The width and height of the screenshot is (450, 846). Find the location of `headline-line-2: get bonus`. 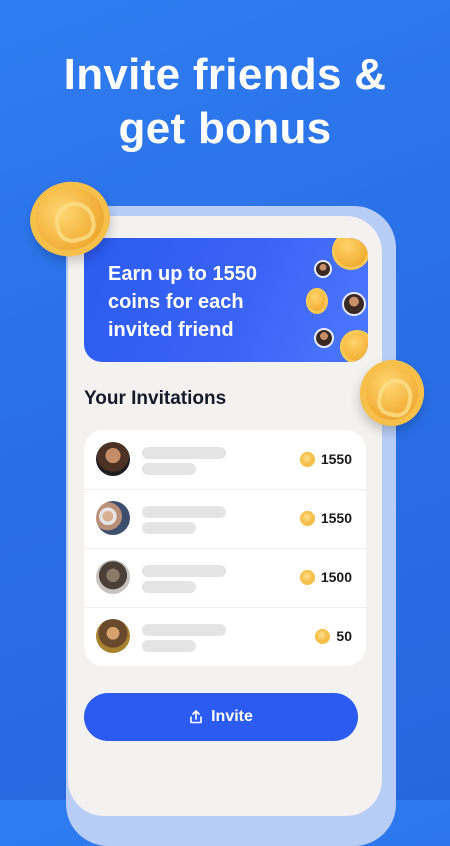

headline-line-2: get bonus is located at coordinates (225, 128).